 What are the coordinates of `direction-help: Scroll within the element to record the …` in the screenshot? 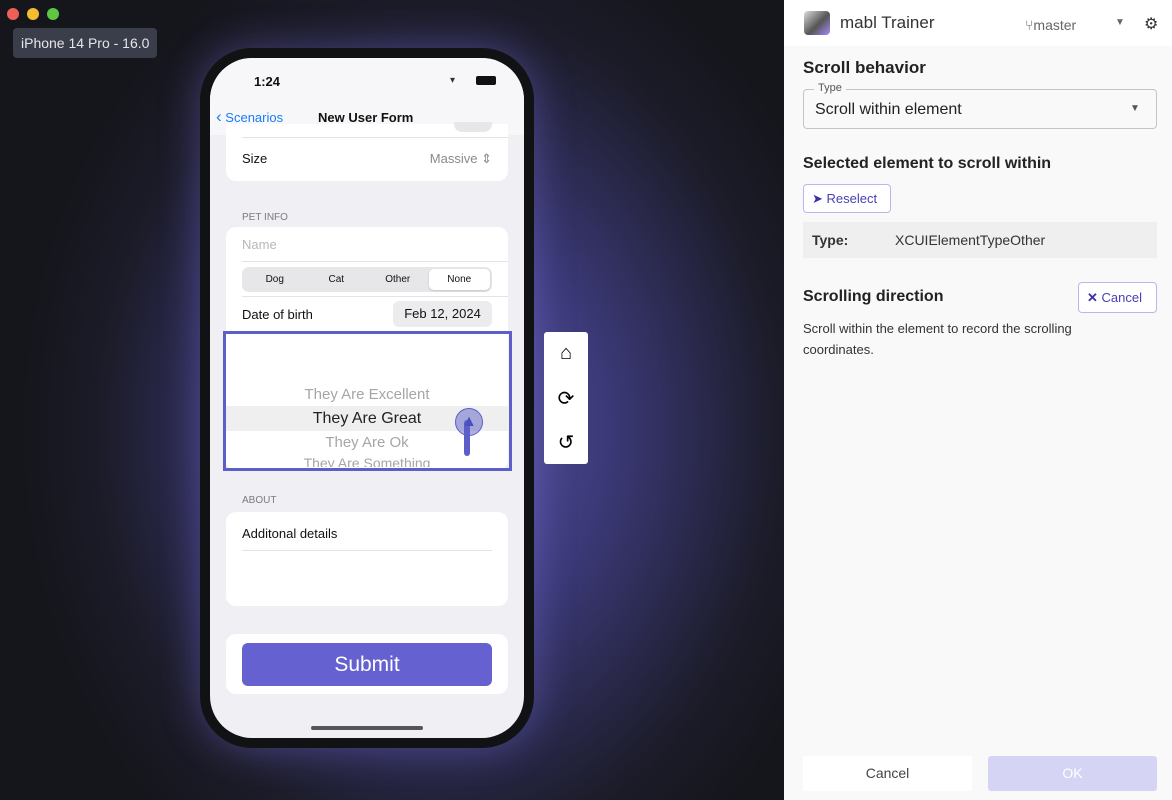 It's located at (937, 339).